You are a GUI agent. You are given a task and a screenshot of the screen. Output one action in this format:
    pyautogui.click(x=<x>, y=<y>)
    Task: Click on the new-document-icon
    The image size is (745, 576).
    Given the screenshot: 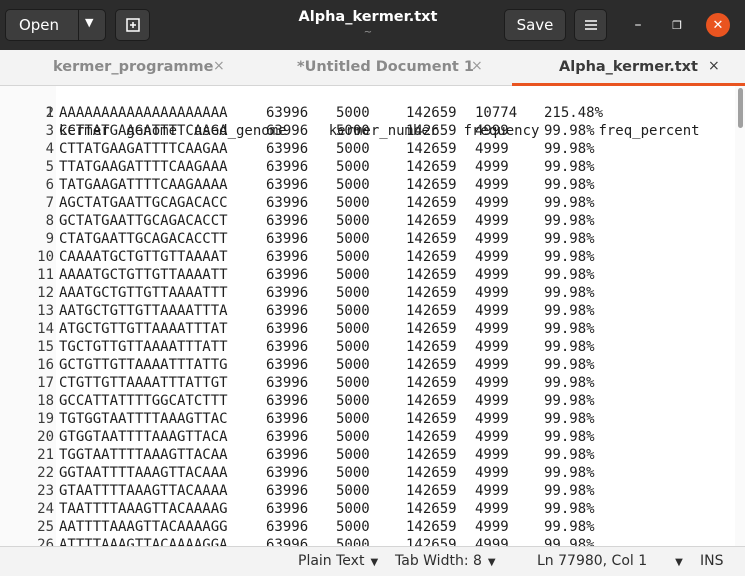 What is the action you would take?
    pyautogui.click(x=132, y=25)
    